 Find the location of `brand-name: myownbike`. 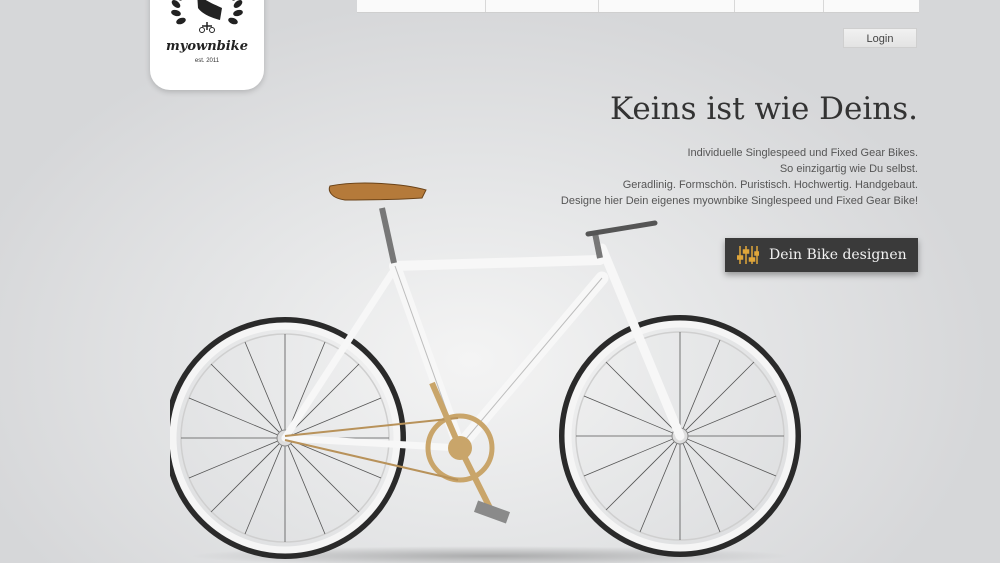

brand-name: myownbike is located at coordinates (207, 46).